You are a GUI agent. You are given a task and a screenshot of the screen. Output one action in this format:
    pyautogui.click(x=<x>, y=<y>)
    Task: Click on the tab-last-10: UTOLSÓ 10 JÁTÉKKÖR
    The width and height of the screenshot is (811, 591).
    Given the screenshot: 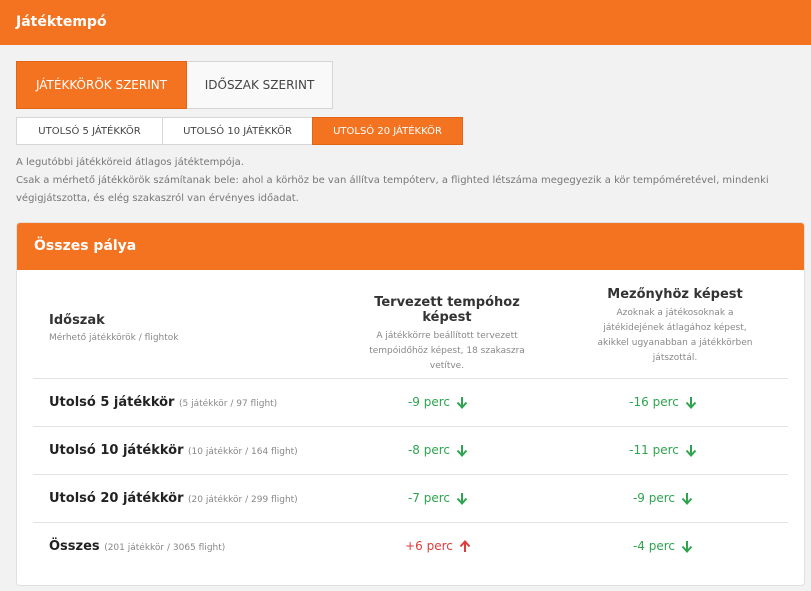 What is the action you would take?
    pyautogui.click(x=237, y=131)
    